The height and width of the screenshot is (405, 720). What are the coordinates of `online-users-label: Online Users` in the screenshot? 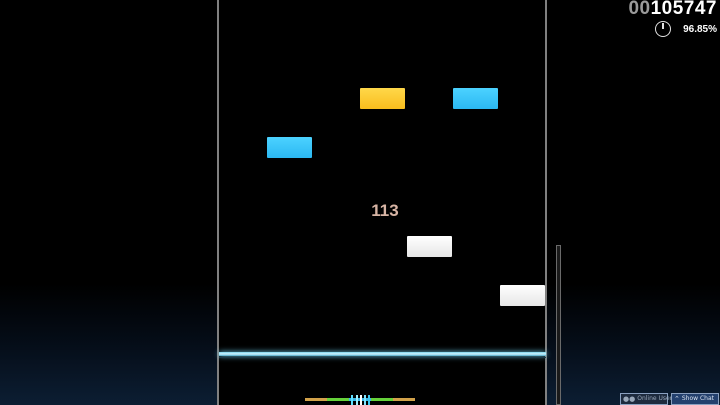 It's located at (656, 398).